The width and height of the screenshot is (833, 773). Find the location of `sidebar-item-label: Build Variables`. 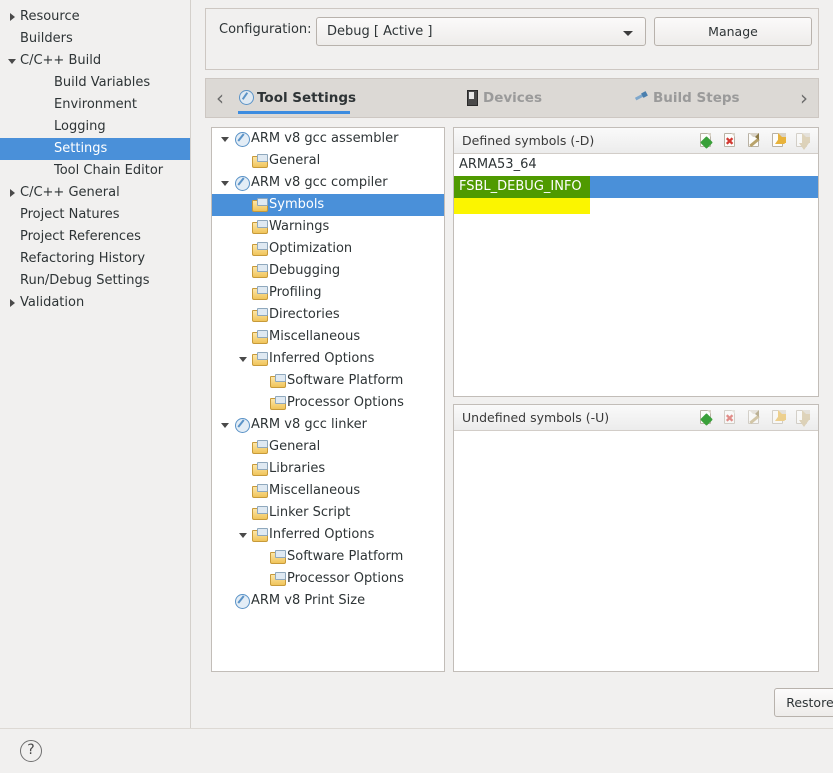

sidebar-item-label: Build Variables is located at coordinates (102, 82).